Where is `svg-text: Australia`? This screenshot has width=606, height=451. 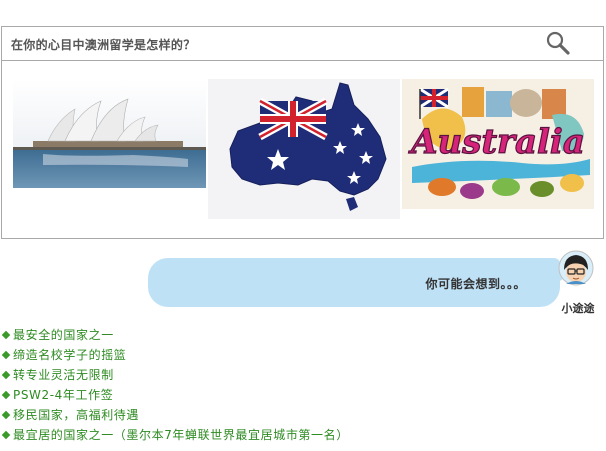 svg-text: Australia is located at coordinates (496, 142).